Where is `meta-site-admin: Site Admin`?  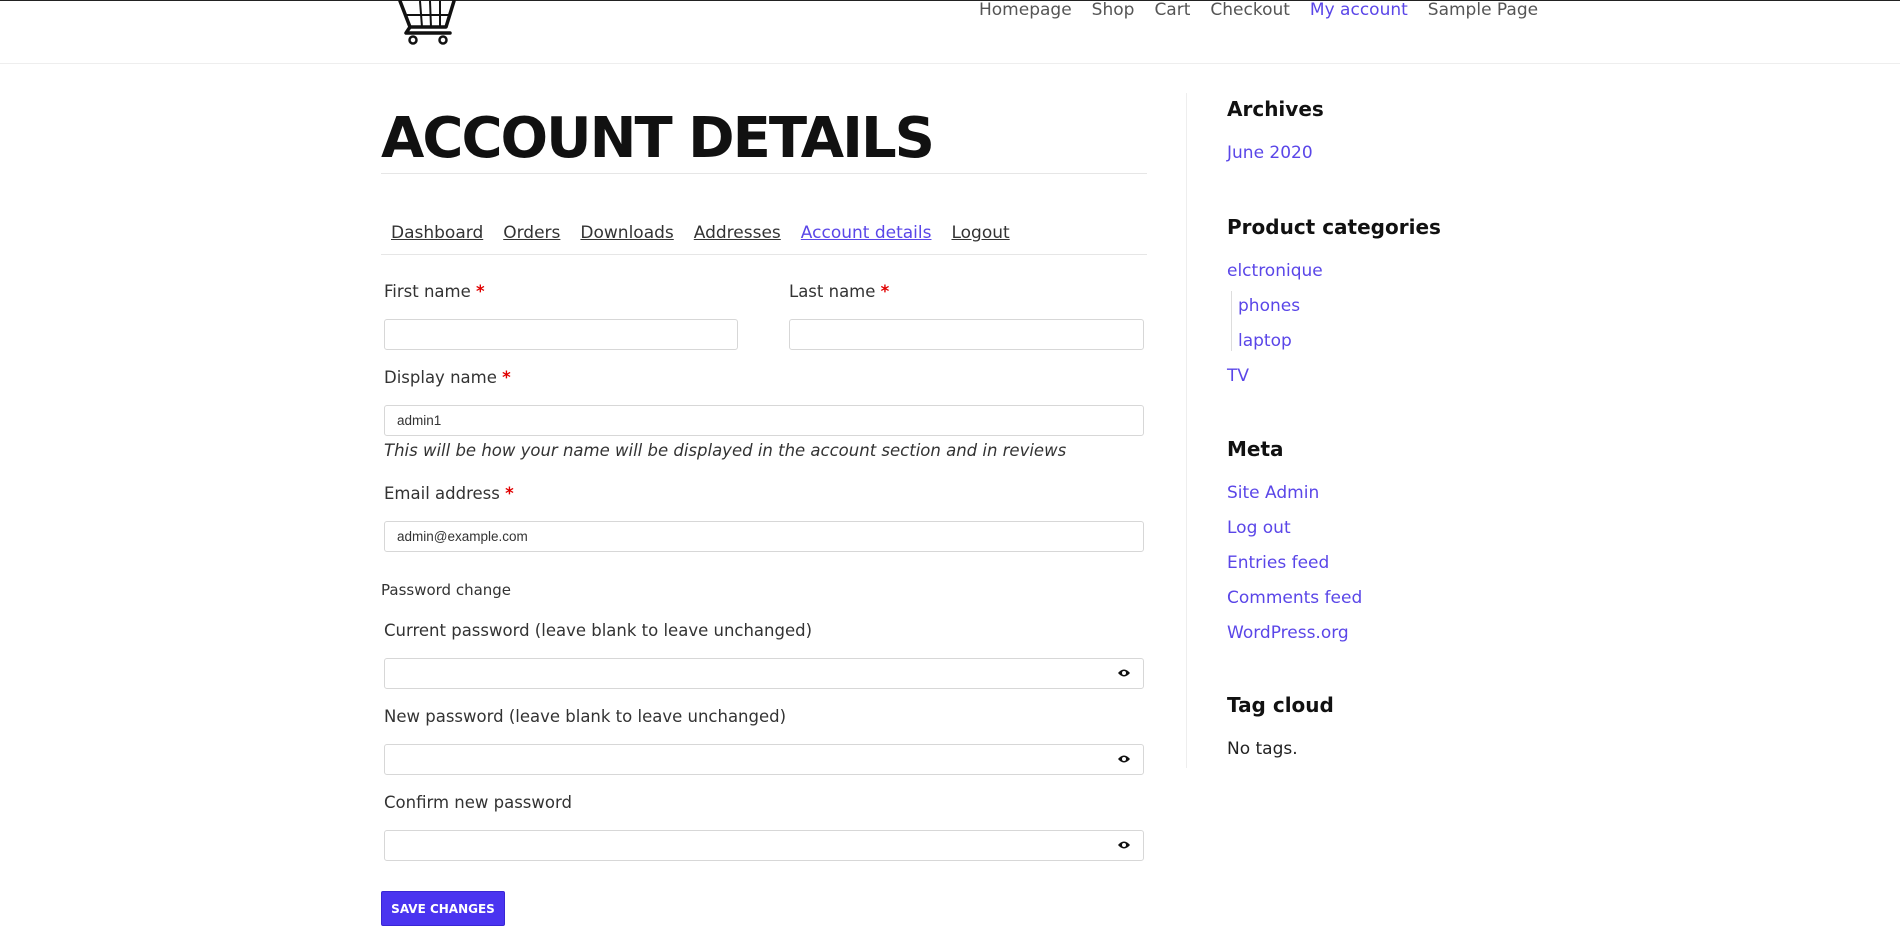 meta-site-admin: Site Admin is located at coordinates (1273, 493).